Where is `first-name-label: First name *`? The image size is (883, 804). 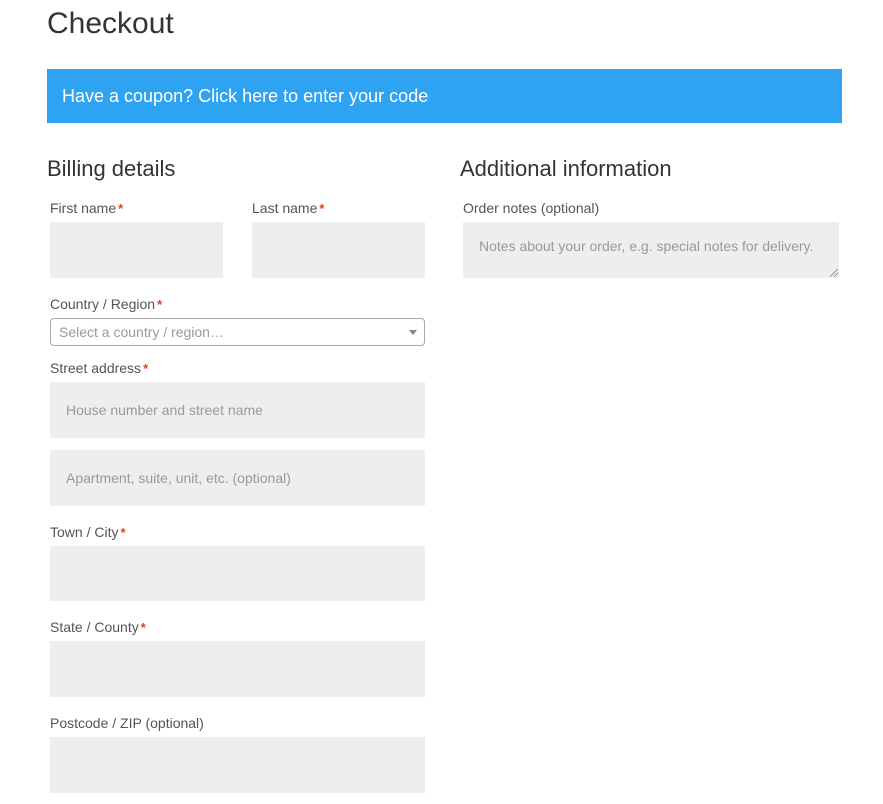
first-name-label: First name * is located at coordinates (86, 208).